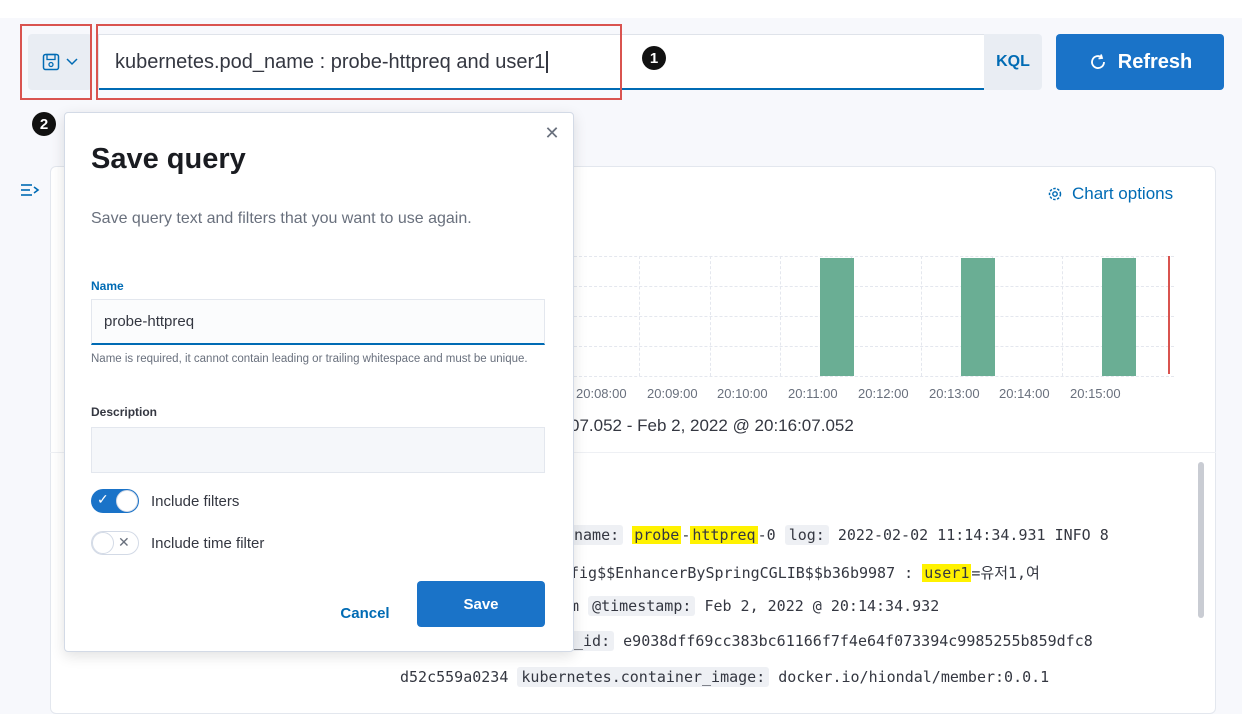 This screenshot has height=714, width=1242. I want to click on field-container-id-key: _id:, so click(592, 641).